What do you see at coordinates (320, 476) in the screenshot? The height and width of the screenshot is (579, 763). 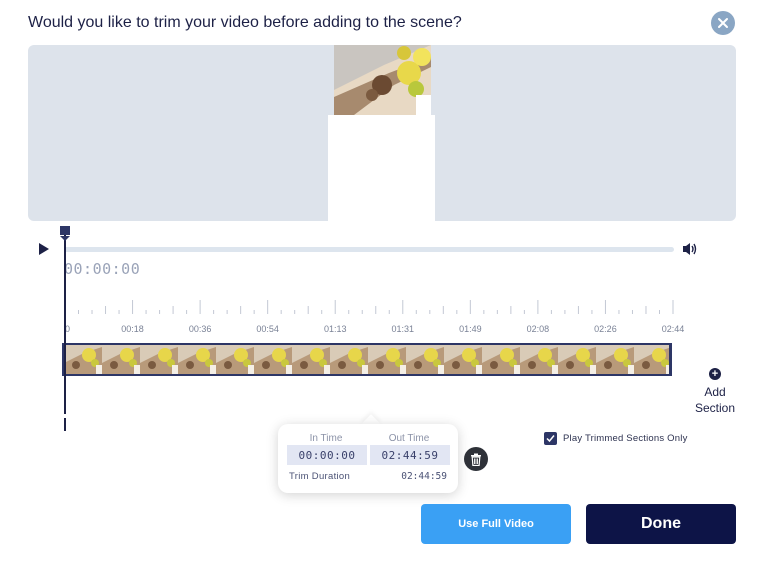 I see `trim-duration-label: Trim Duration` at bounding box center [320, 476].